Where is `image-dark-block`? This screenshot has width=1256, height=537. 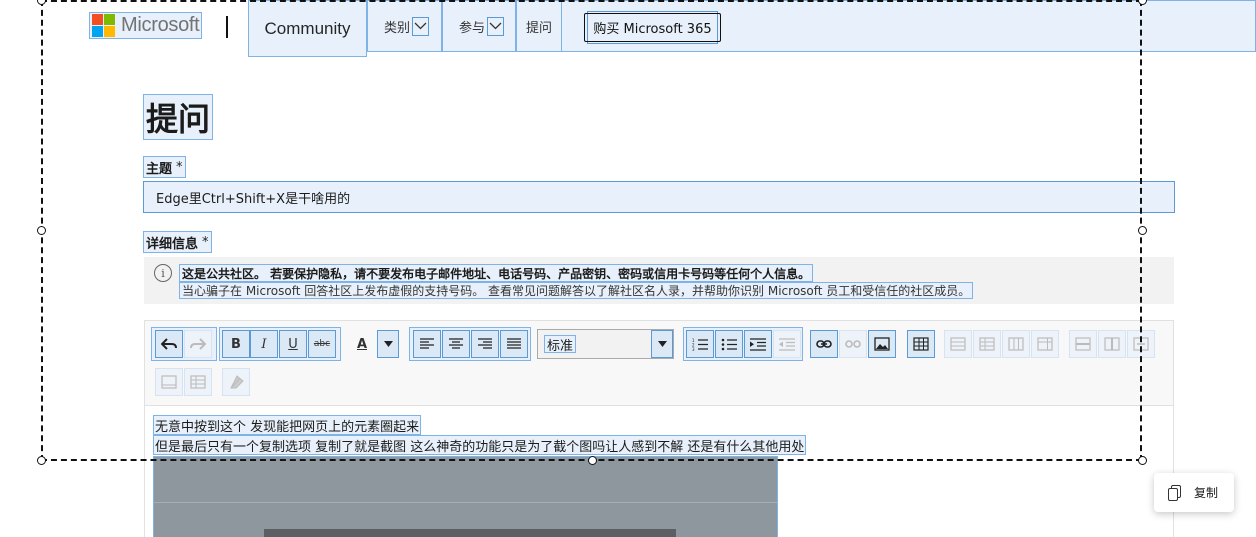
image-dark-block is located at coordinates (470, 533).